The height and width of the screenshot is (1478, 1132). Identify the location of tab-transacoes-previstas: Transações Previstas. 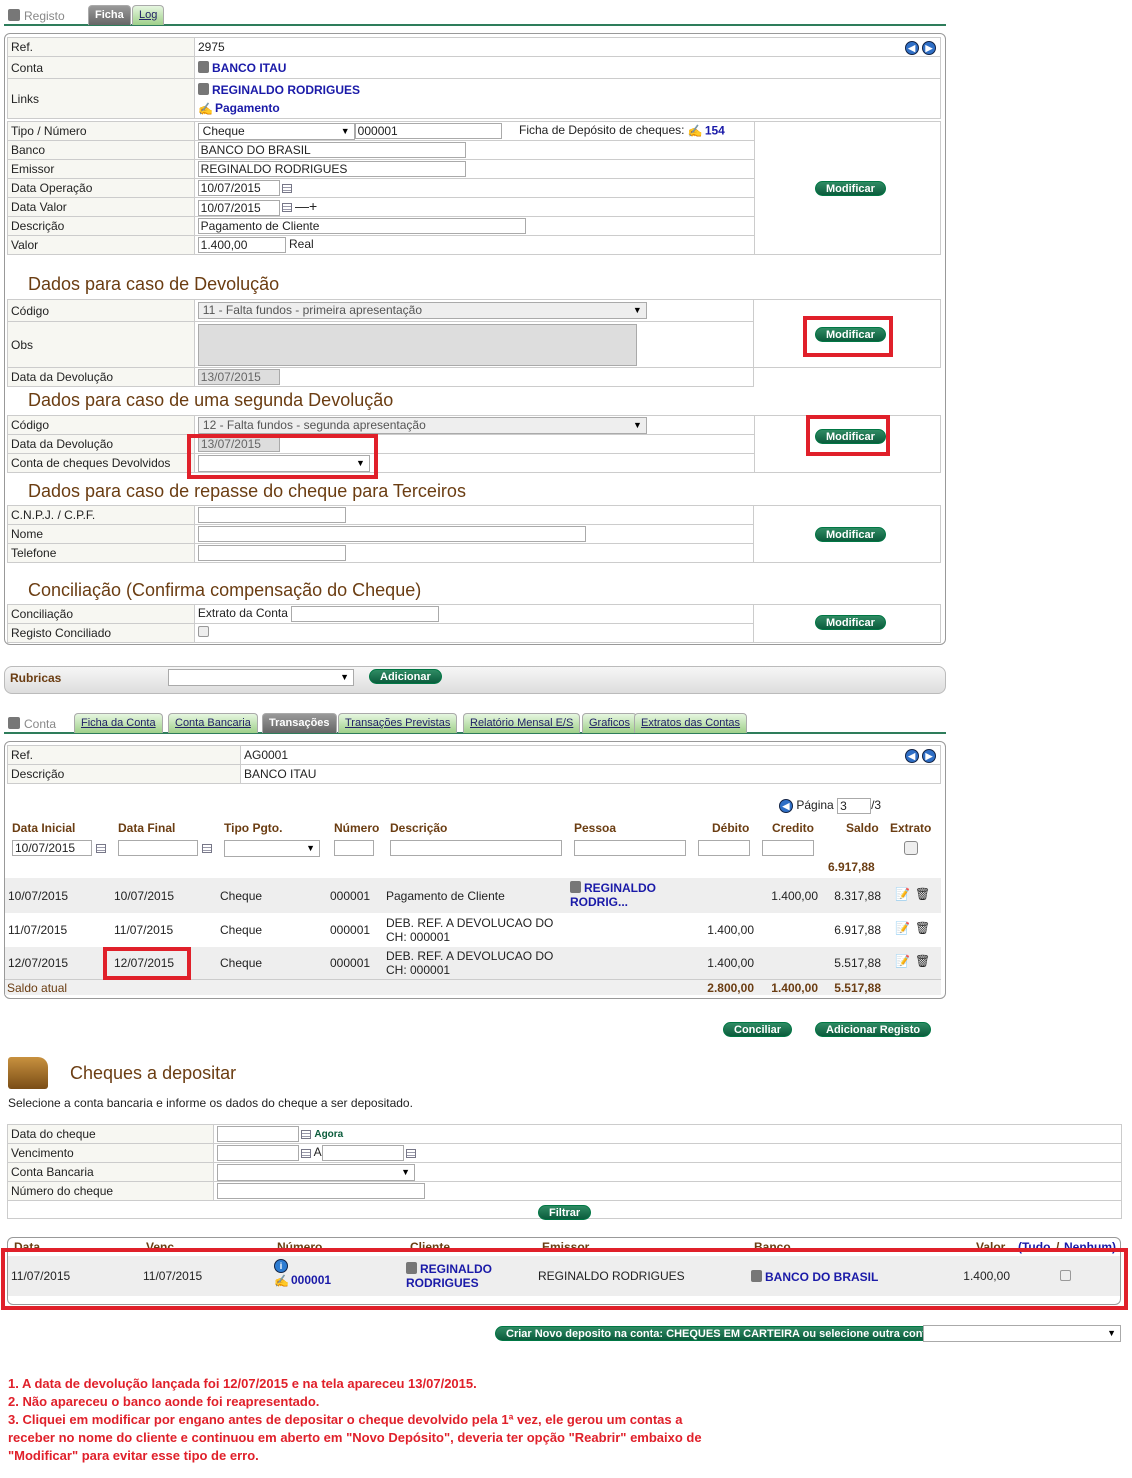
(398, 723).